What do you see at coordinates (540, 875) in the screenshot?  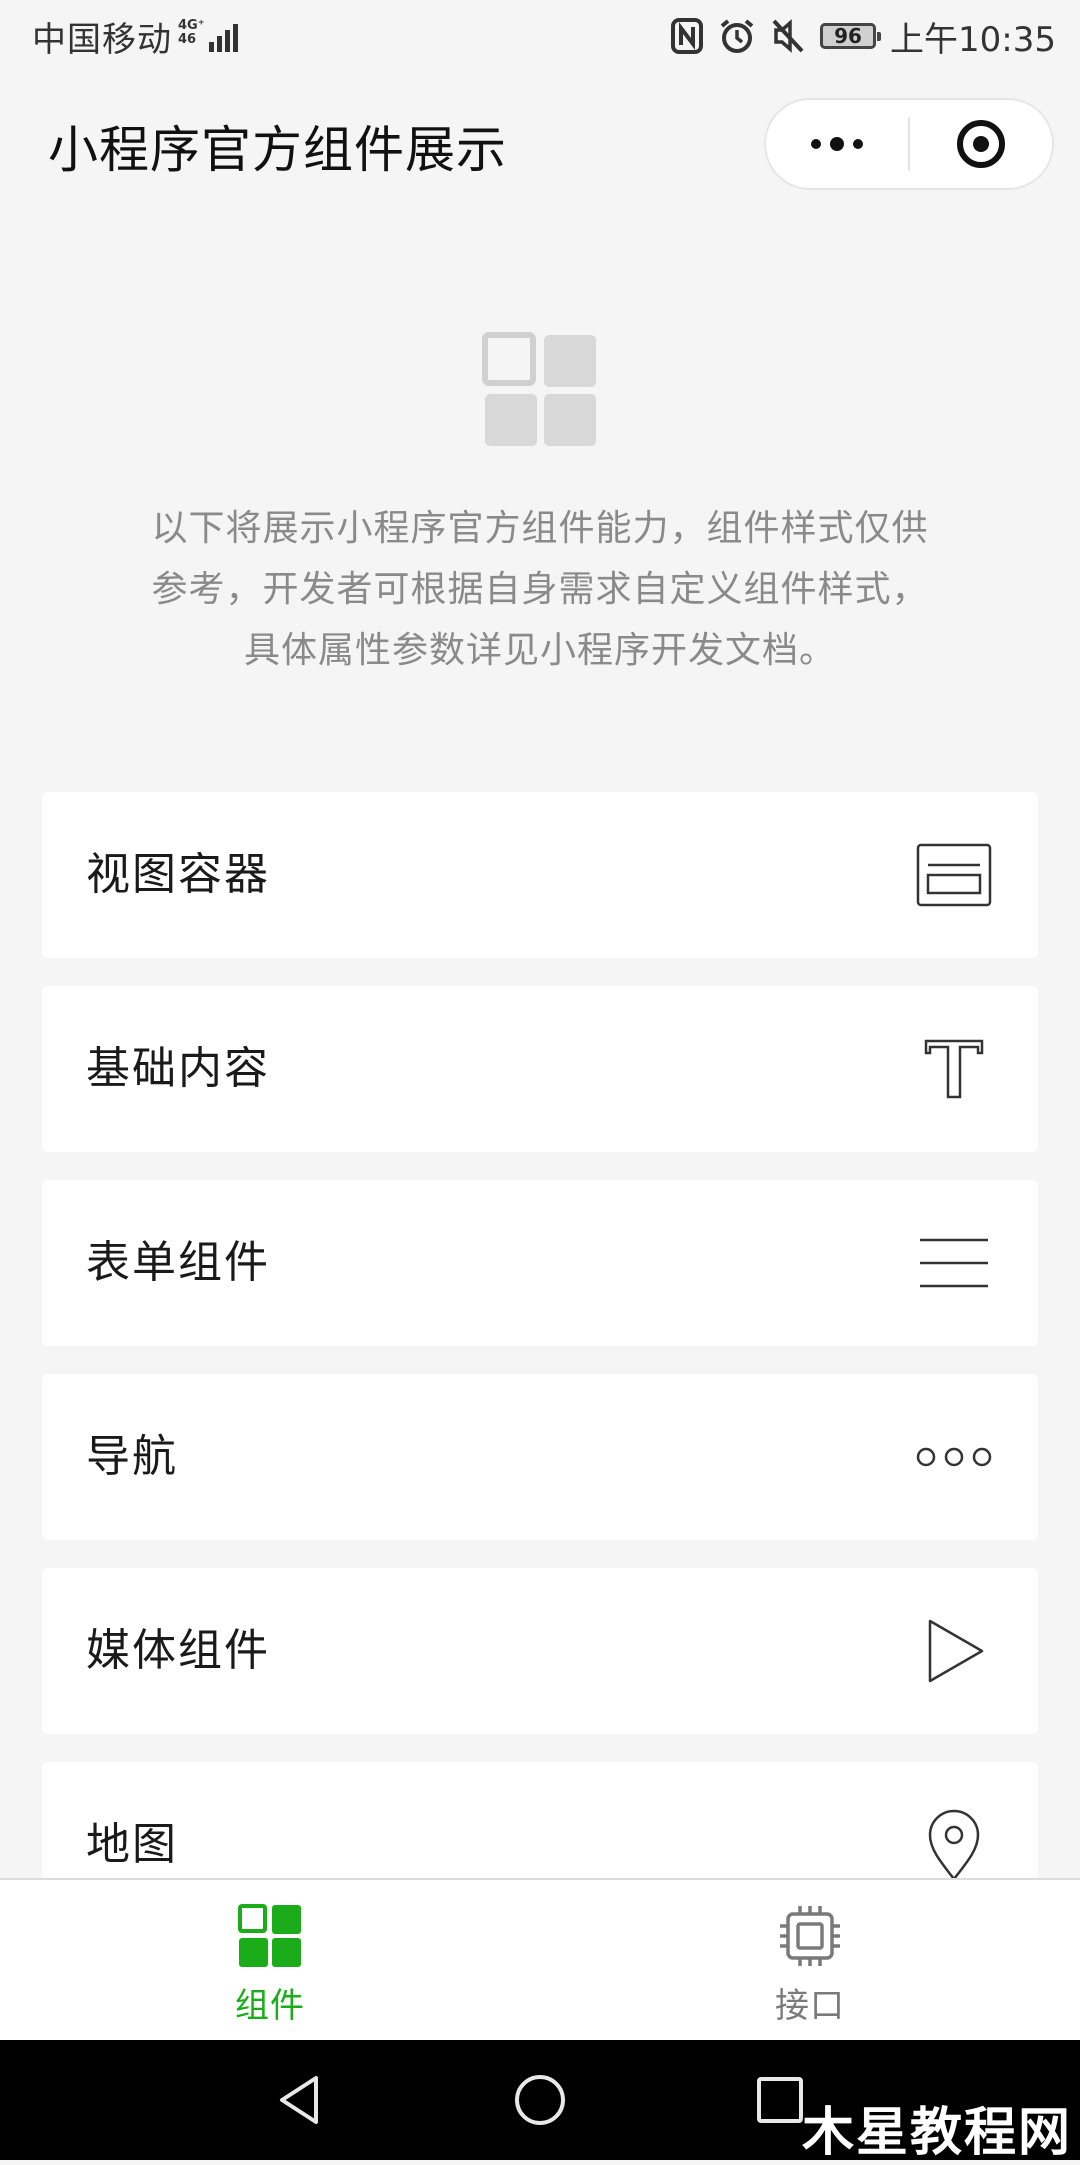 I see `list-item-view-container: 视图容器` at bounding box center [540, 875].